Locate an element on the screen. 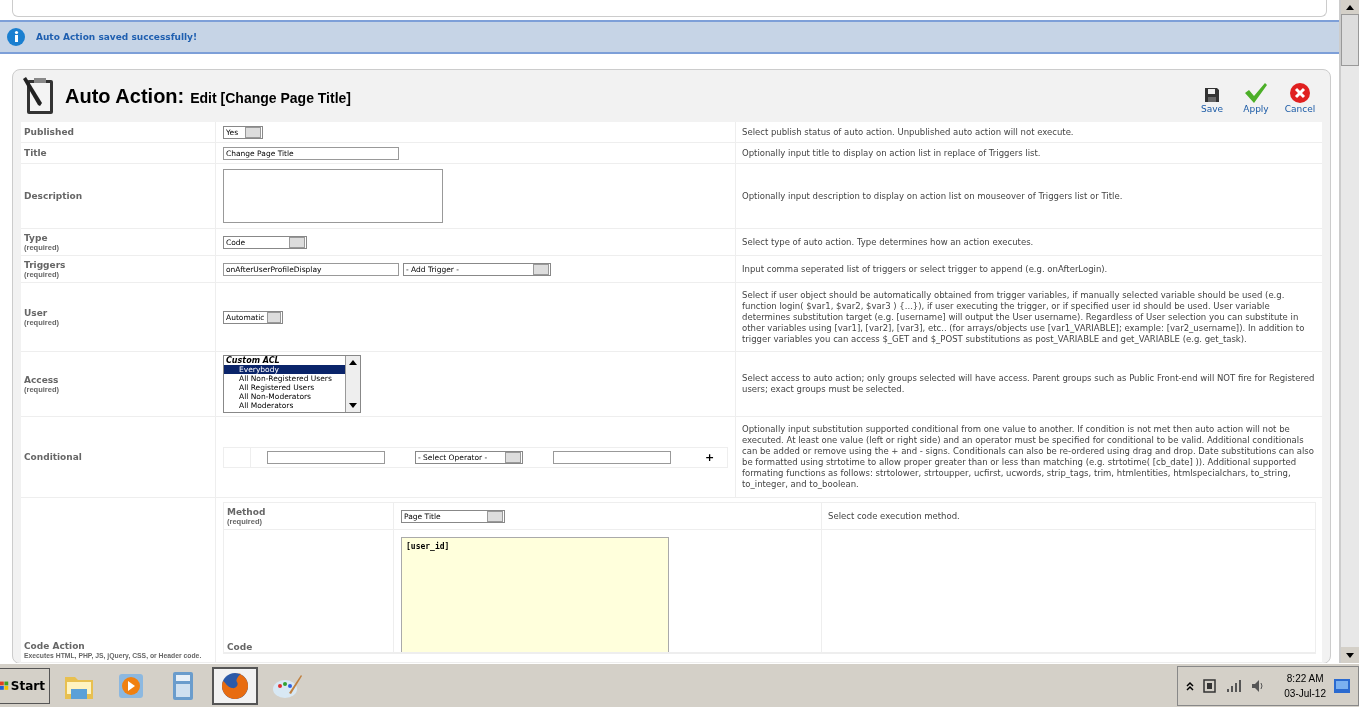 Image resolution: width=1359 pixels, height=707 pixels. scroll-thumb is located at coordinates (1350, 40).